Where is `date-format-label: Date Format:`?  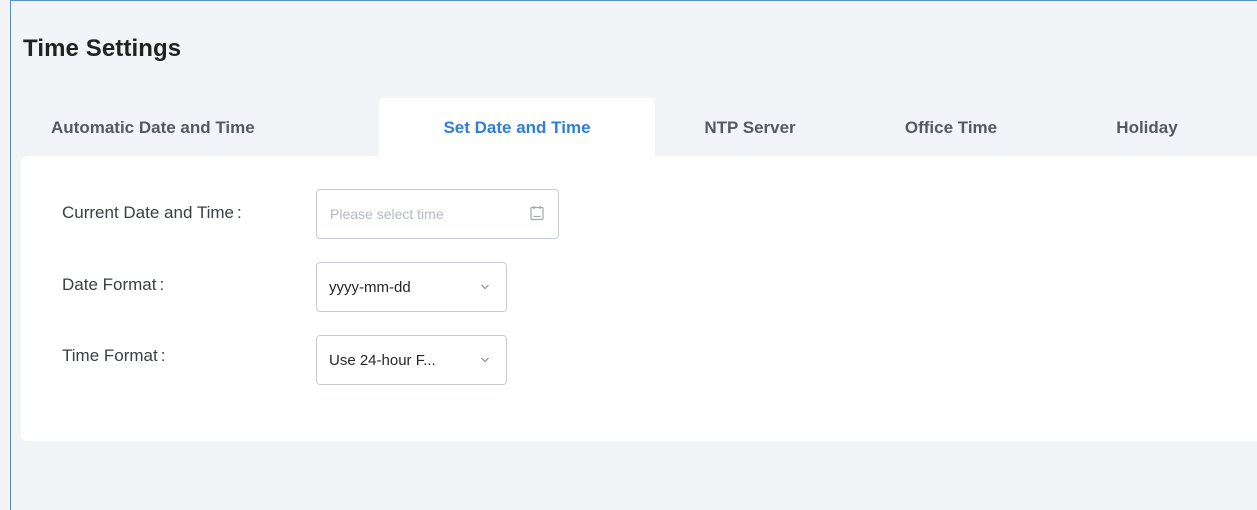 date-format-label: Date Format: is located at coordinates (113, 285).